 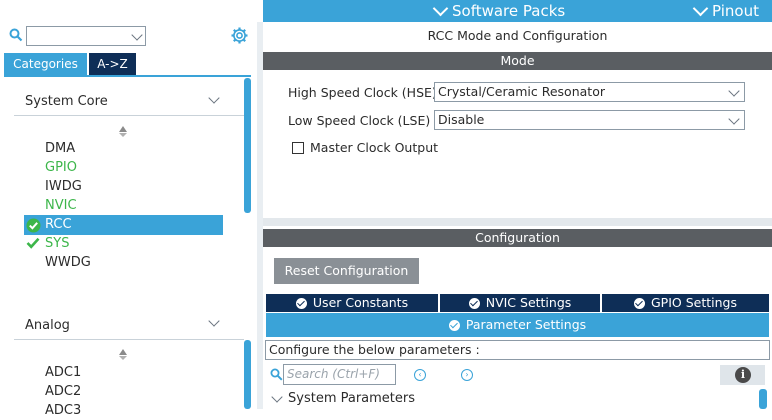 I want to click on lse-select: Disable, so click(x=589, y=120).